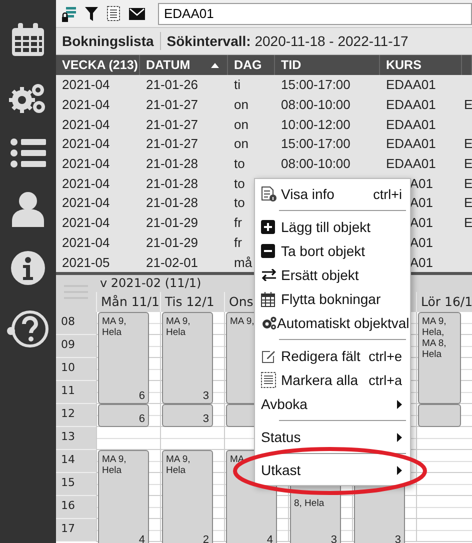 This screenshot has height=543, width=472. What do you see at coordinates (100, 65) in the screenshot?
I see `column-header: VECKA (213)` at bounding box center [100, 65].